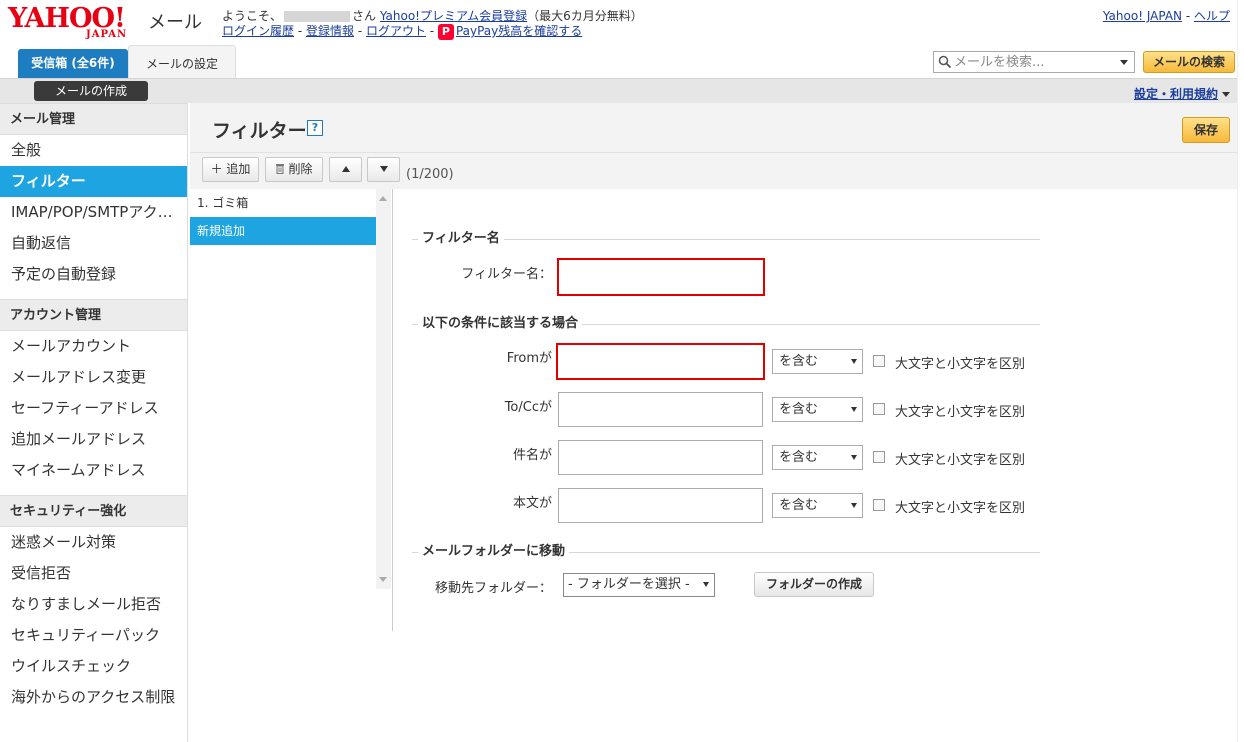 The height and width of the screenshot is (742, 1244). I want to click on delete-filter-button: 削除, so click(294, 169).